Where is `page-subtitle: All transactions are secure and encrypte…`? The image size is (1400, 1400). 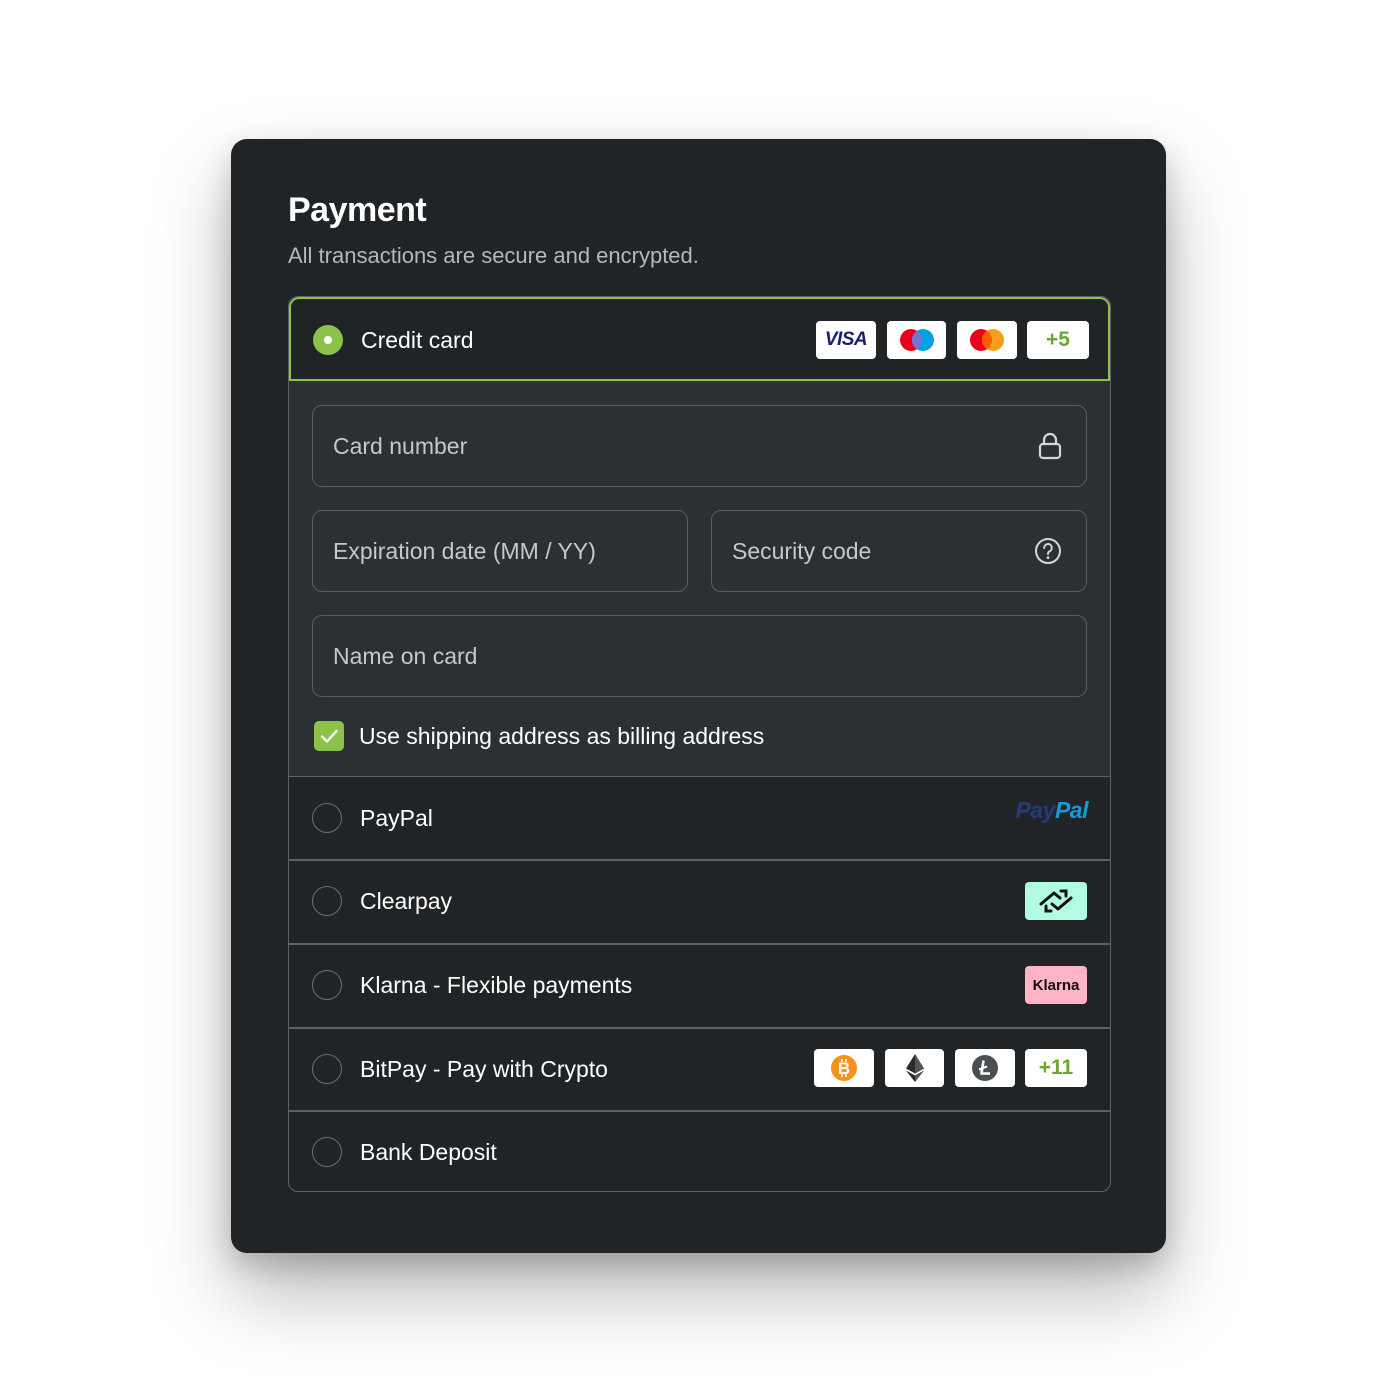 page-subtitle: All transactions are secure and encrypte… is located at coordinates (493, 255).